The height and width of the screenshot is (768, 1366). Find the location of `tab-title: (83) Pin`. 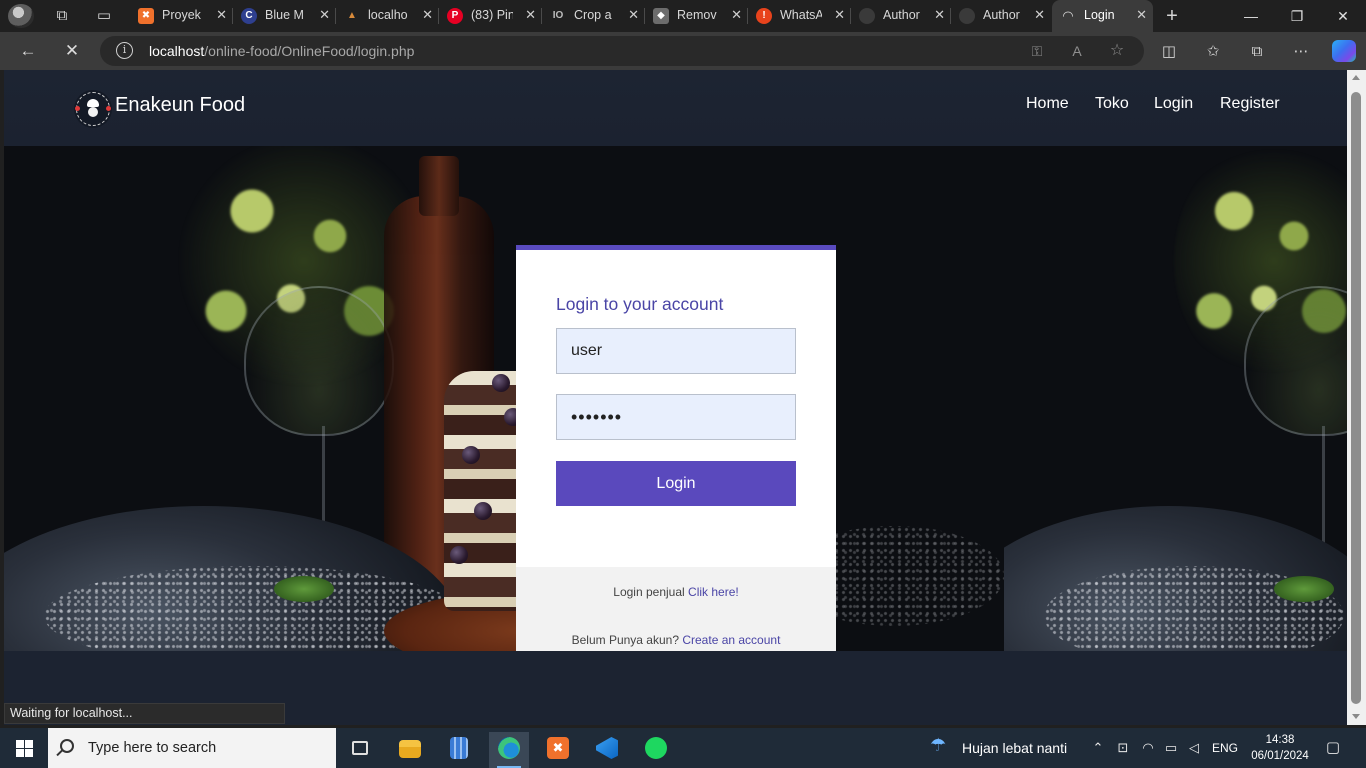

tab-title: (83) Pin is located at coordinates (492, 15).